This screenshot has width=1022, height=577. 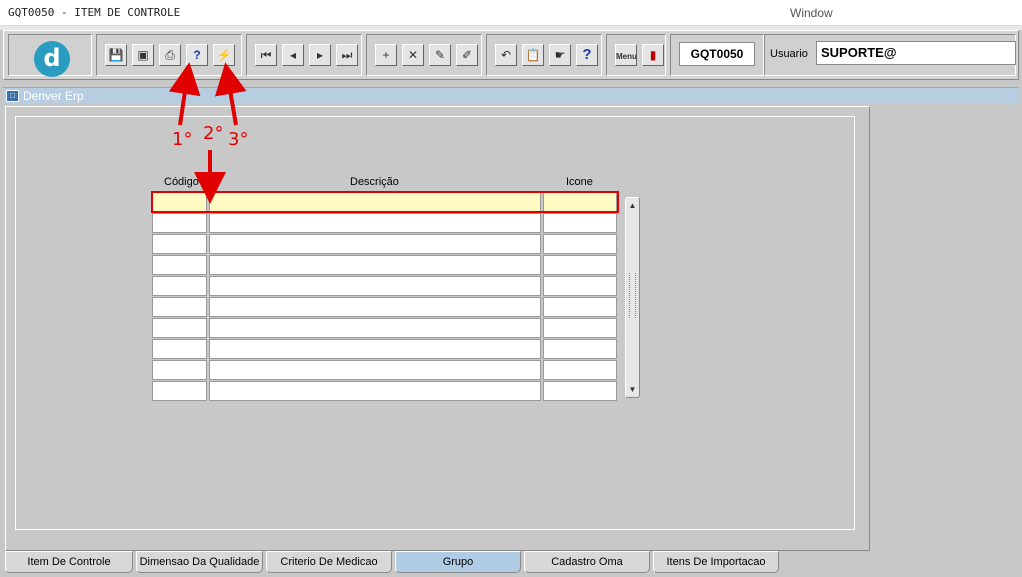 I want to click on annotation-label-2: 2°, so click(x=213, y=133).